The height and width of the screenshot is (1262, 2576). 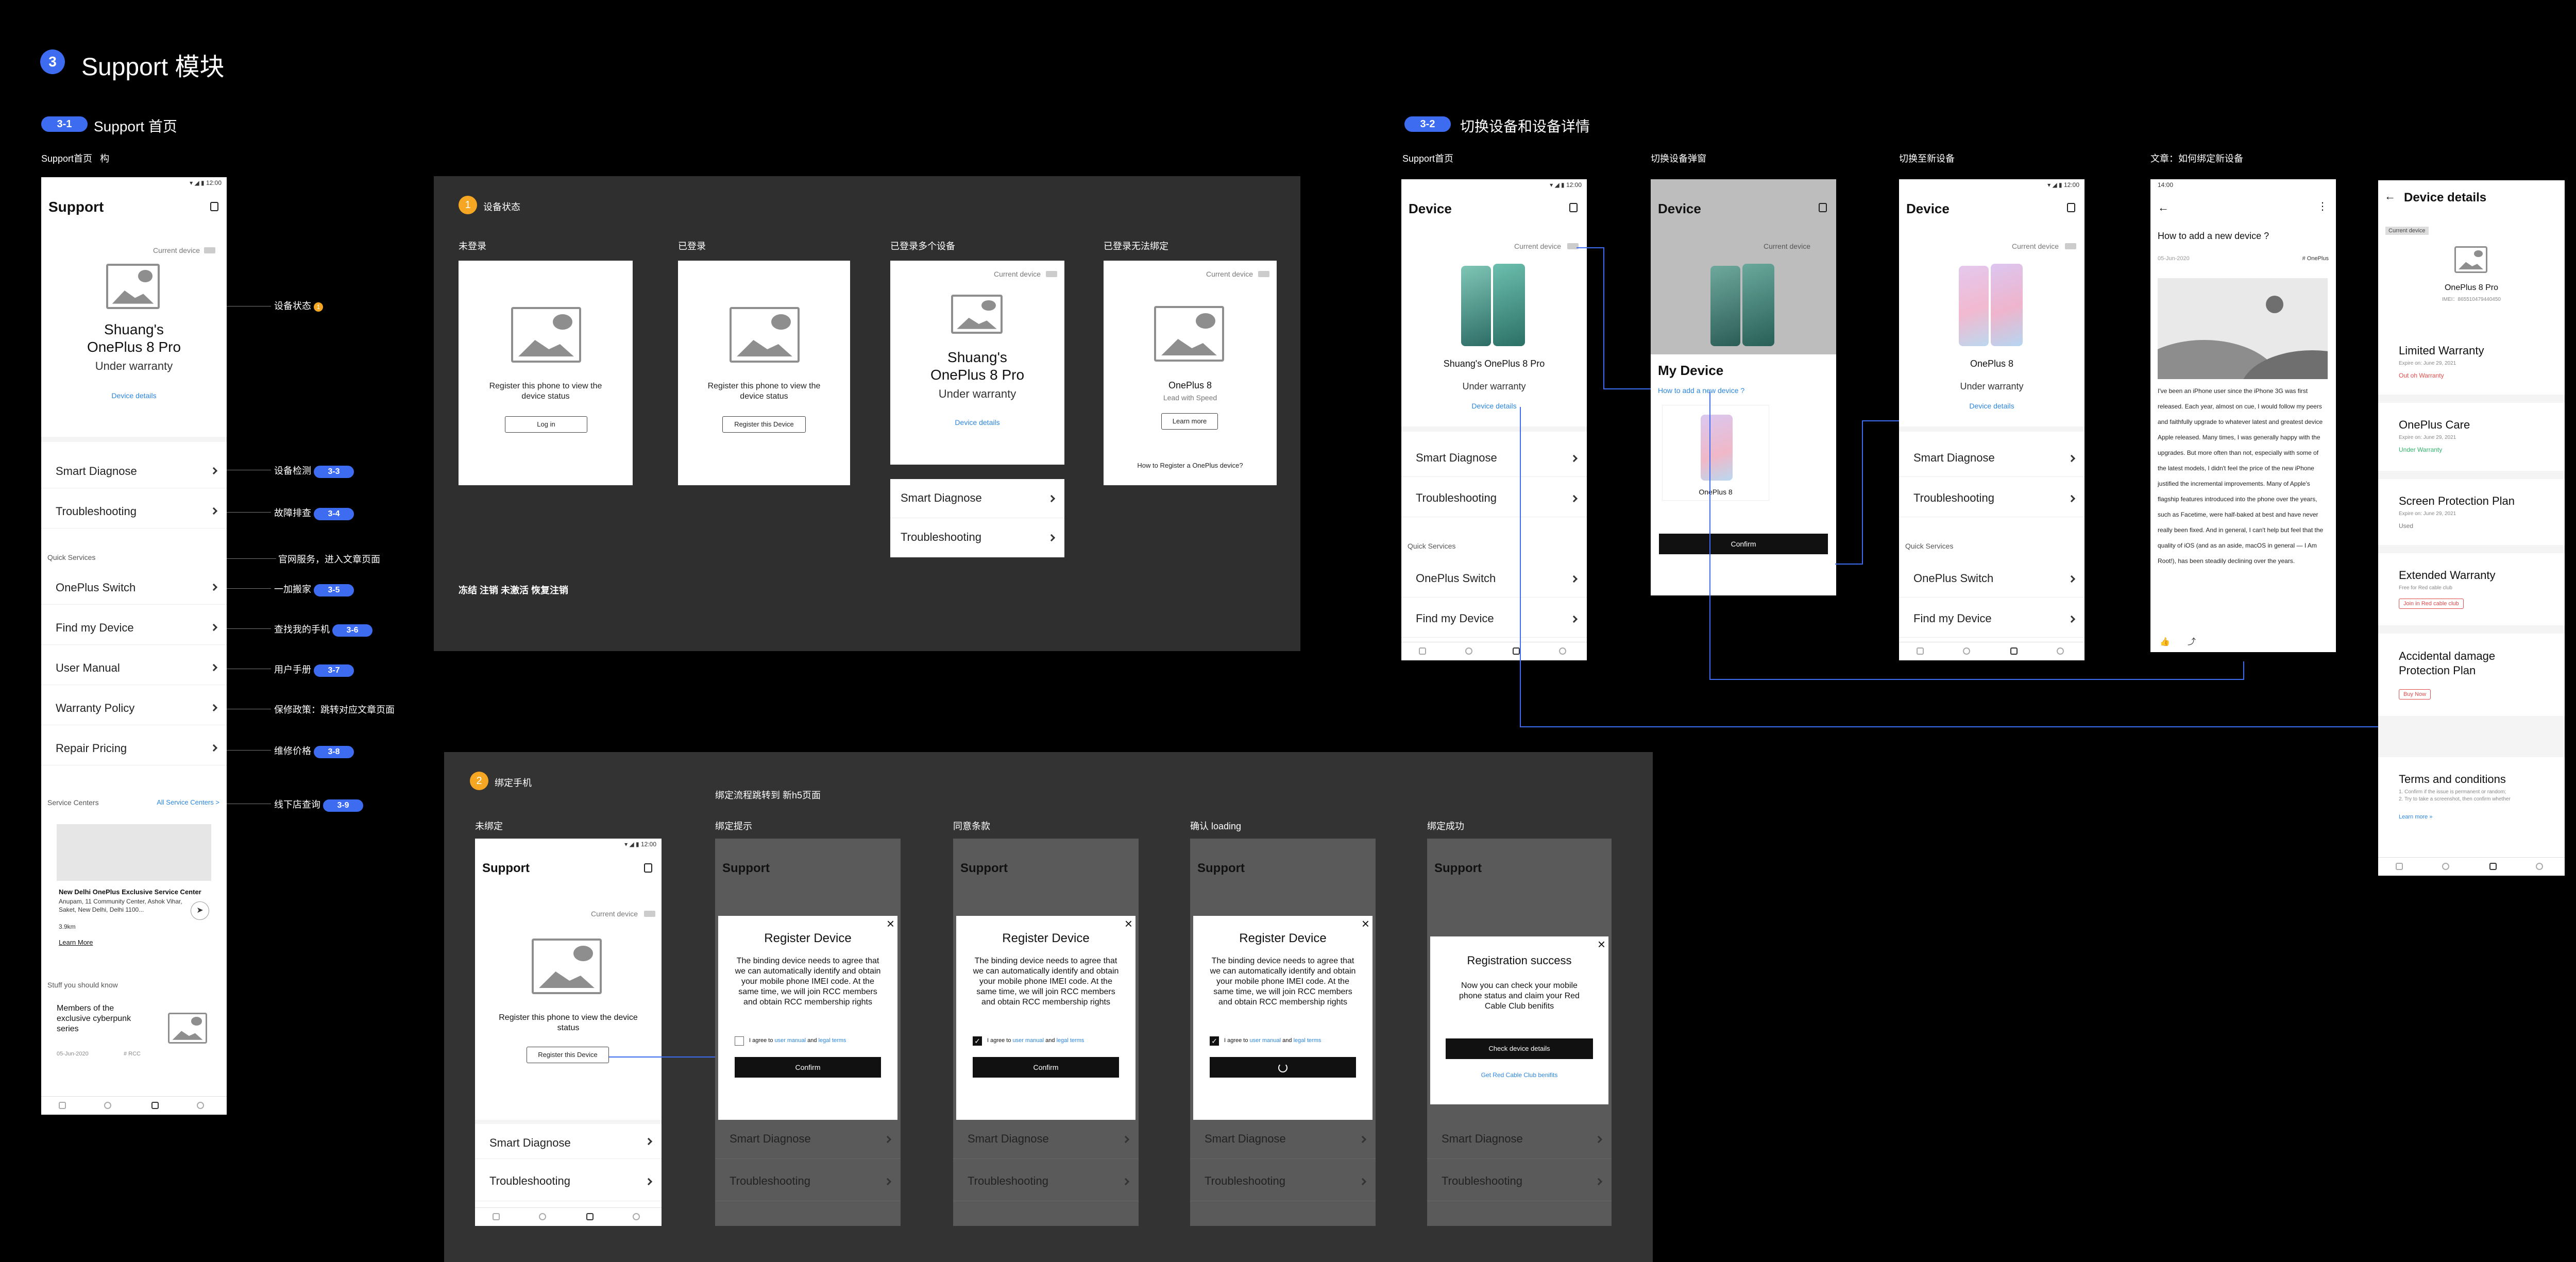 I want to click on terms-learn-more-link: Learn more », so click(x=2415, y=817).